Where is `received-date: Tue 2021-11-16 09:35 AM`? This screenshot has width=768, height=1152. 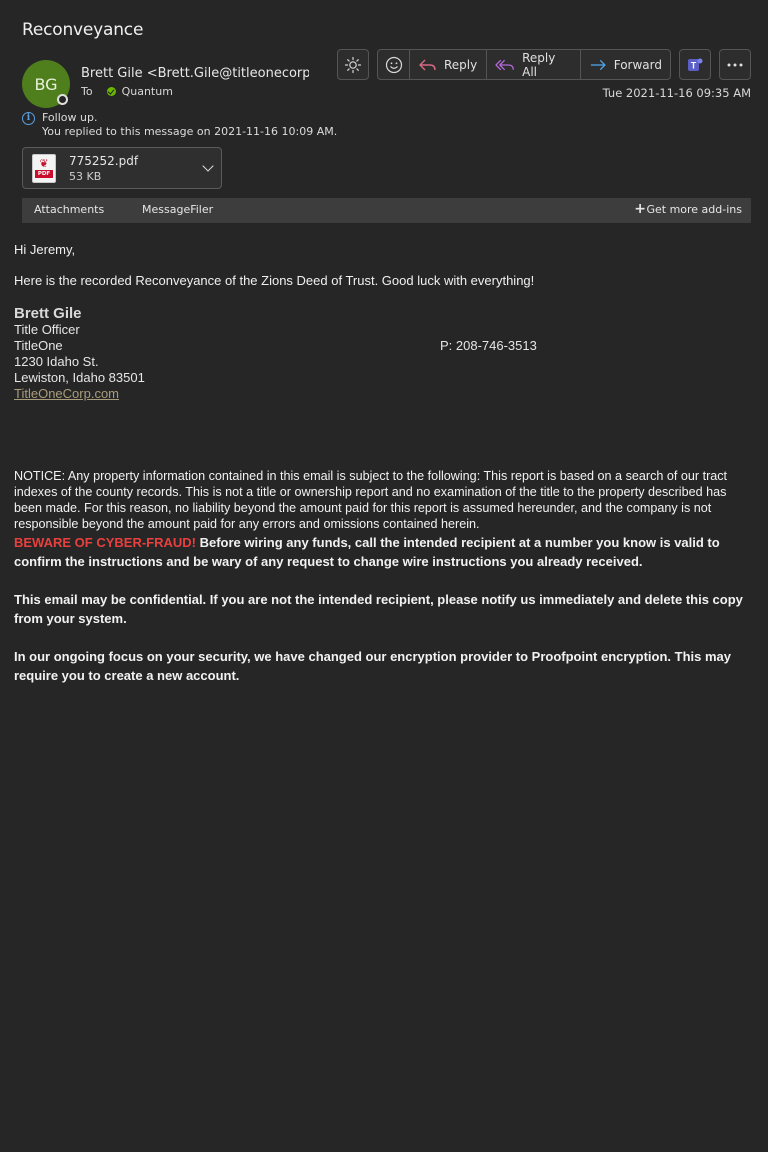
received-date: Tue 2021-11-16 09:35 AM is located at coordinates (676, 93).